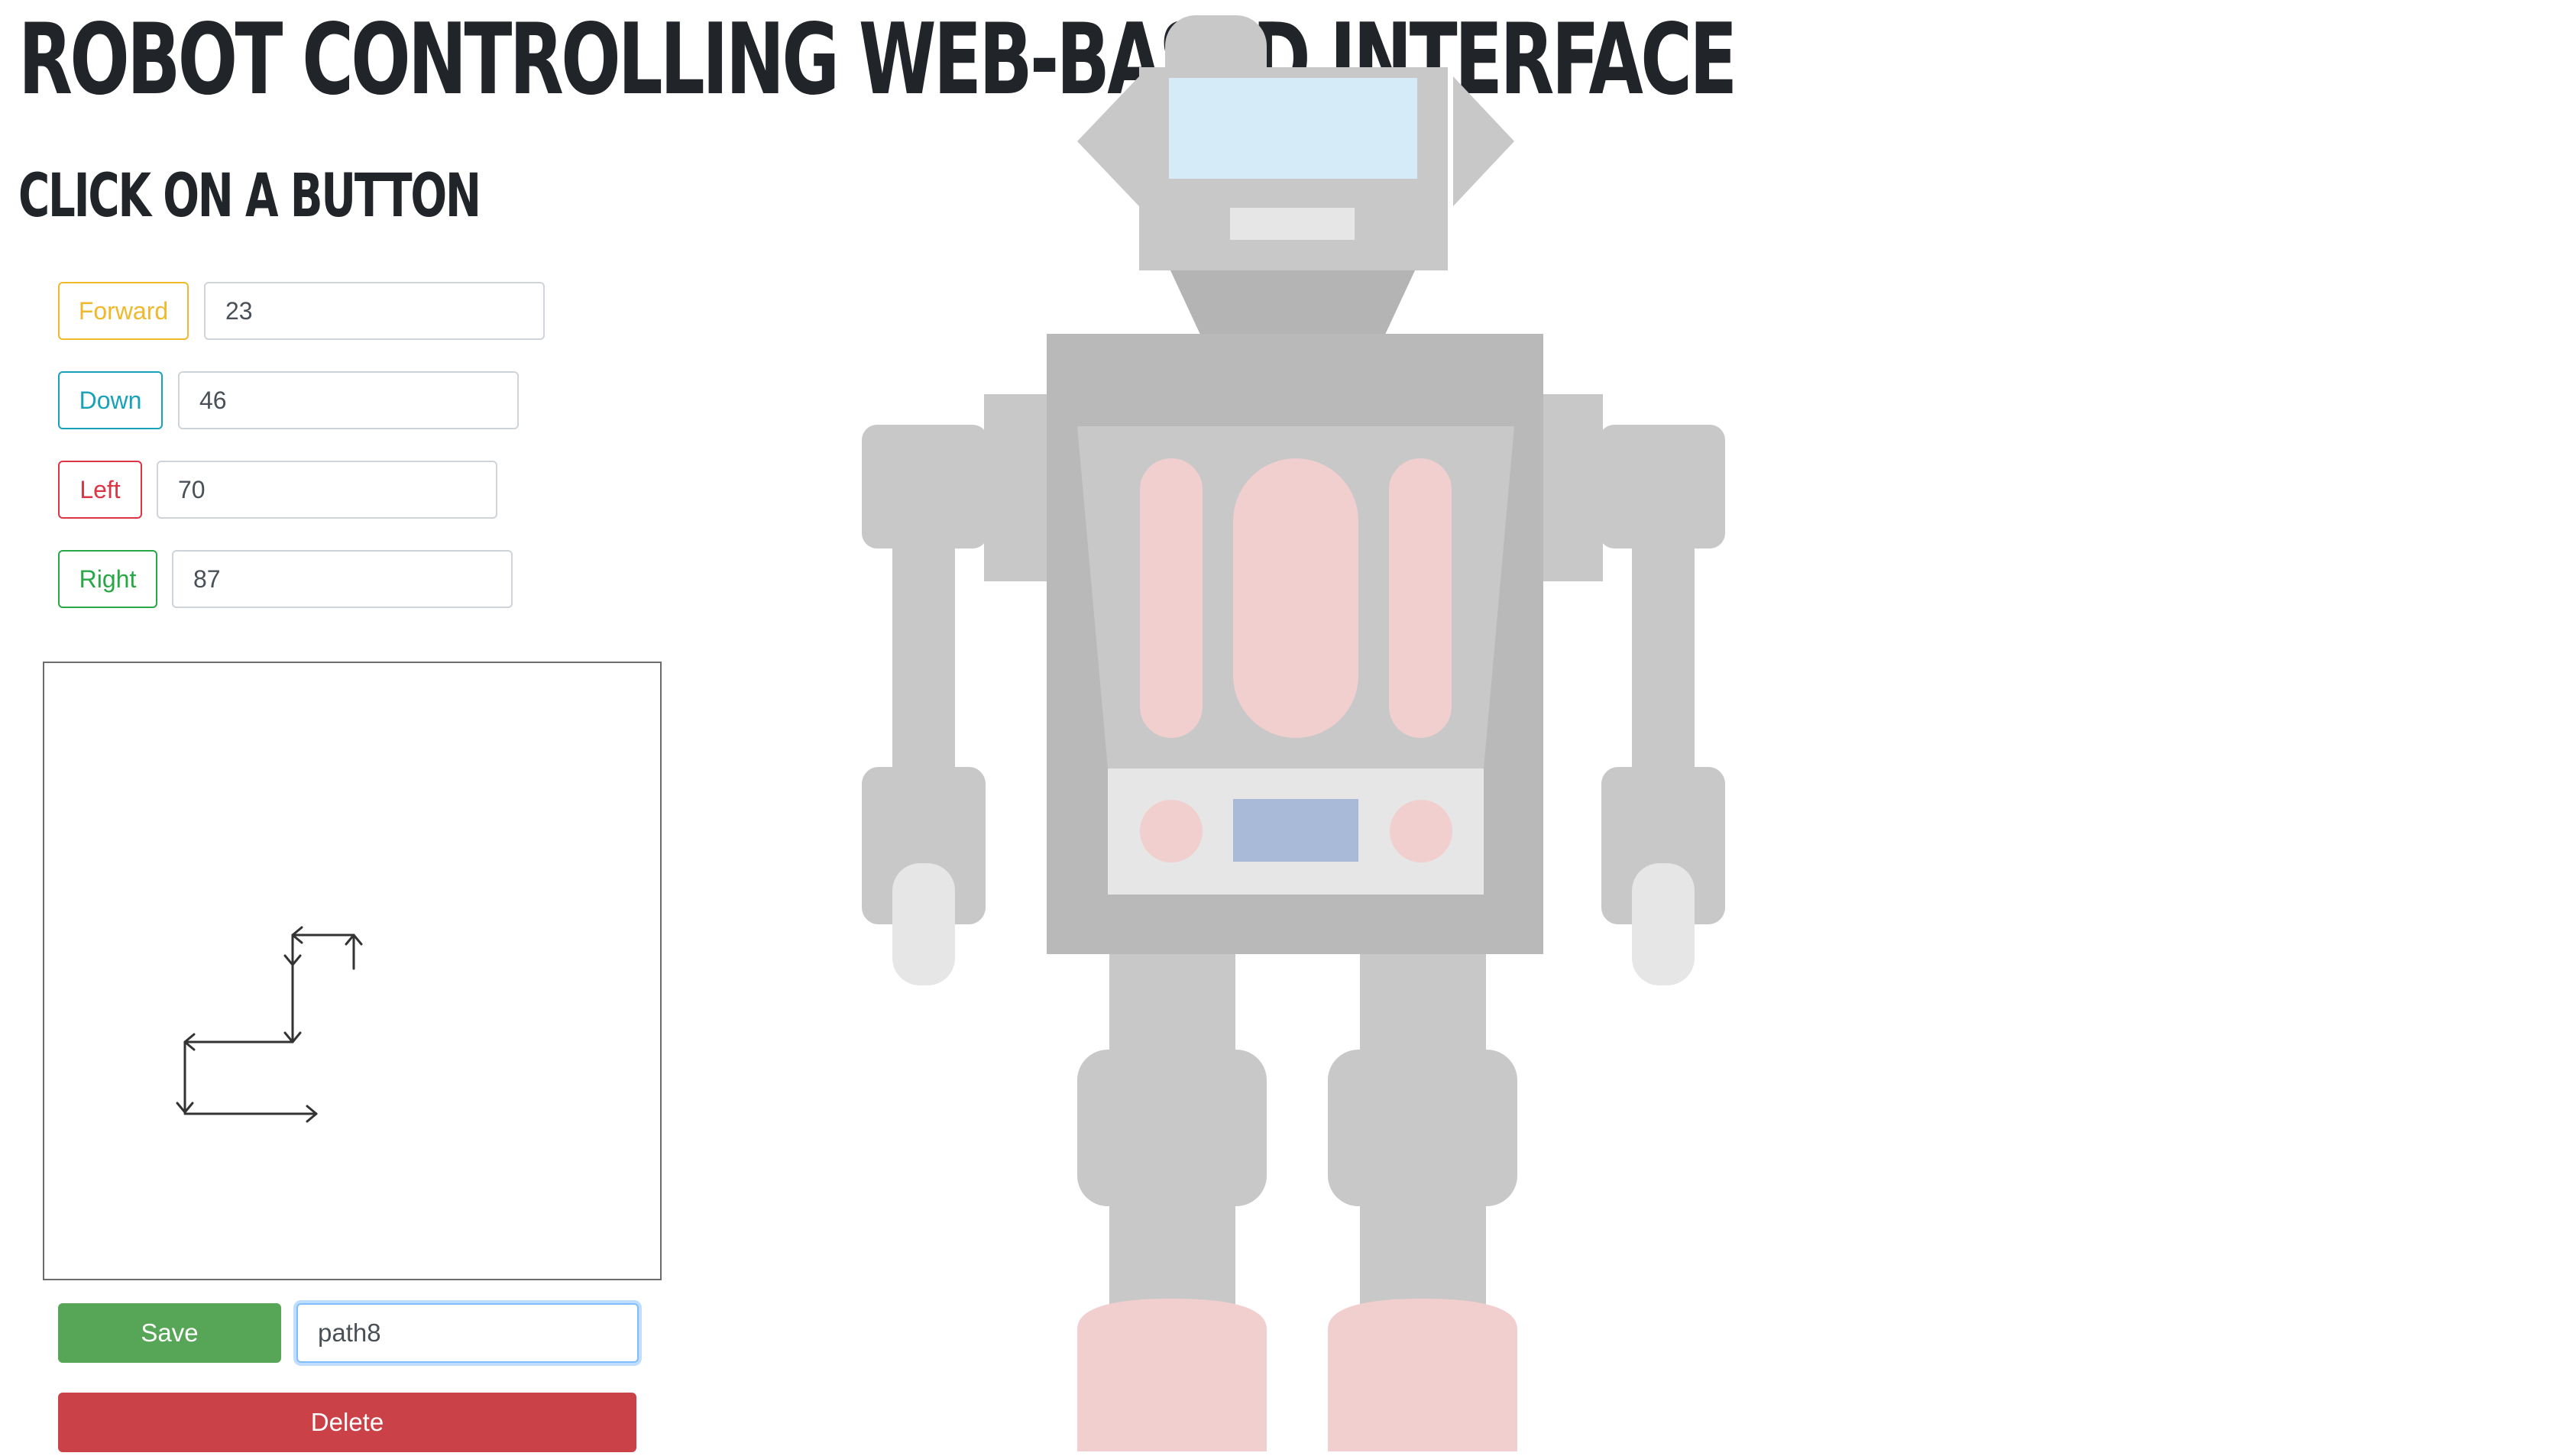  What do you see at coordinates (1172, 1128) in the screenshot?
I see `robot-knee-left` at bounding box center [1172, 1128].